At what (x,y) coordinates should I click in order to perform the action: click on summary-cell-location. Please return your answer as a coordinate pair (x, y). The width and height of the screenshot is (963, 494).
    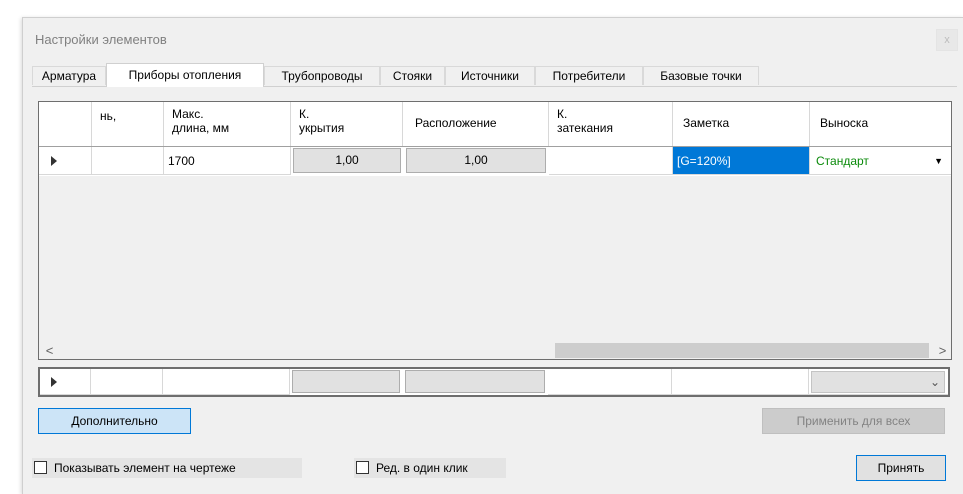
    Looking at the image, I should click on (475, 381).